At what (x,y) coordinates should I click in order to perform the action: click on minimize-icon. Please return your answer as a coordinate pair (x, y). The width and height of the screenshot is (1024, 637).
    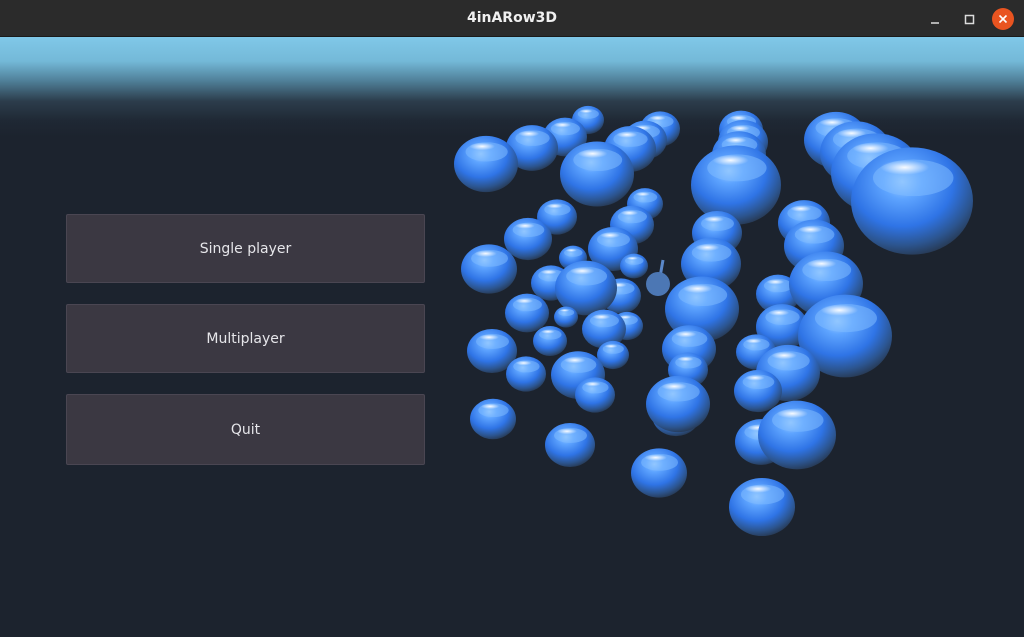
    Looking at the image, I should click on (935, 23).